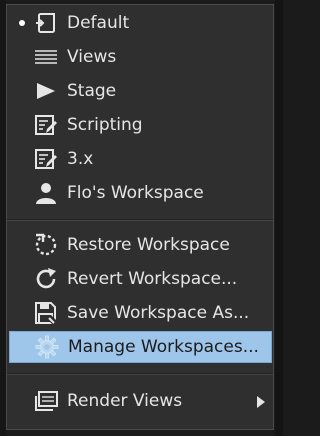 This screenshot has width=320, height=436. What do you see at coordinates (22, 23) in the screenshot?
I see `checked-bullet-icon` at bounding box center [22, 23].